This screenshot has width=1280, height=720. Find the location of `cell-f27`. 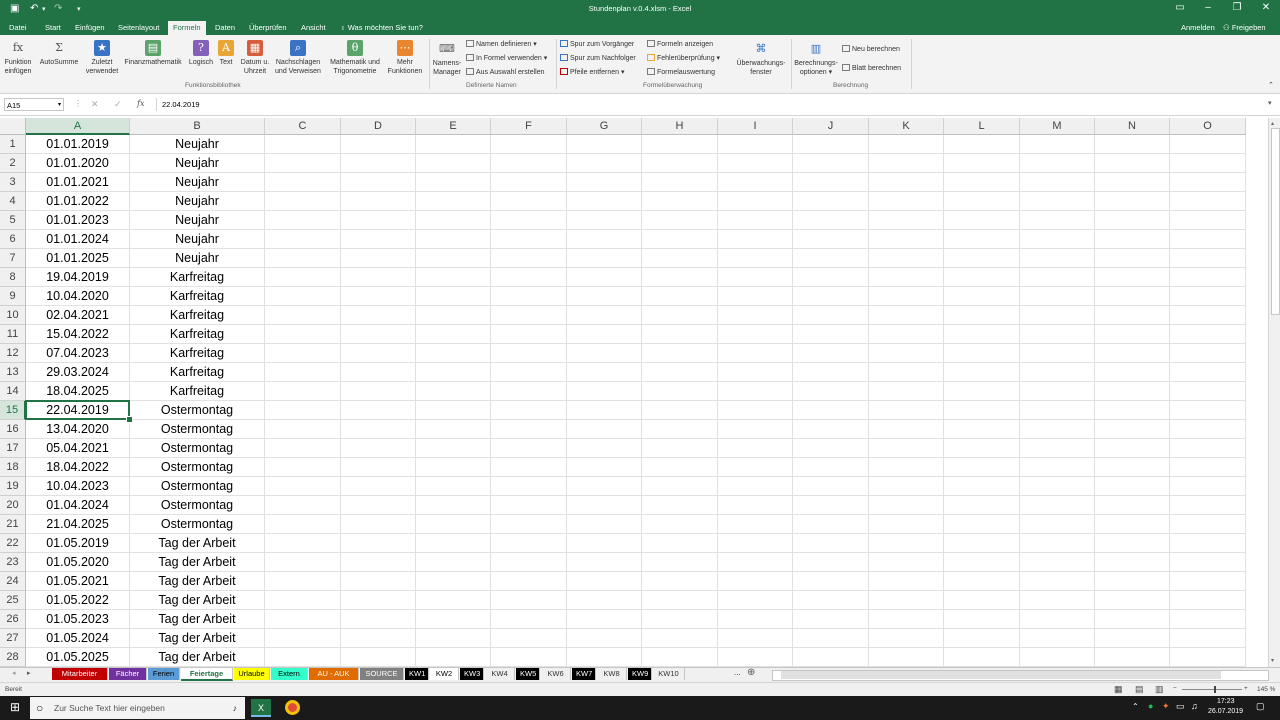

cell-f27 is located at coordinates (529, 638).